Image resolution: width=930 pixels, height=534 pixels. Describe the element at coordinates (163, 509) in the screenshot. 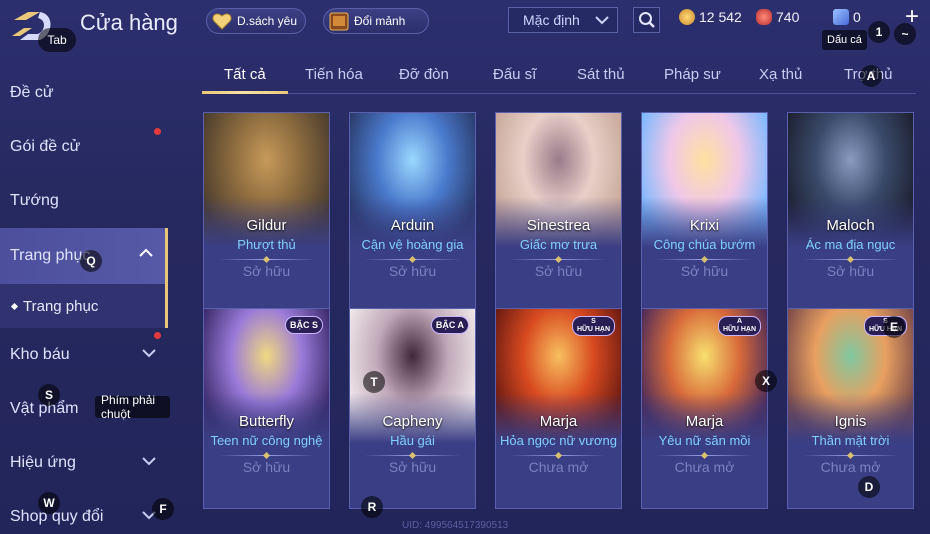

I see `key-hint-f: F` at that location.